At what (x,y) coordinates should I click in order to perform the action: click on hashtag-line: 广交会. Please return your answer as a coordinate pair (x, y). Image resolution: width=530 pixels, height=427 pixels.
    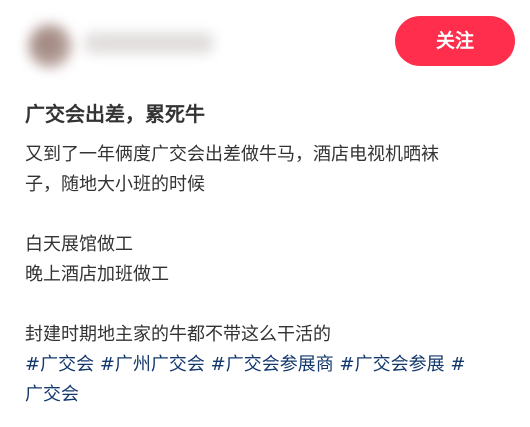
    Looking at the image, I should click on (270, 395).